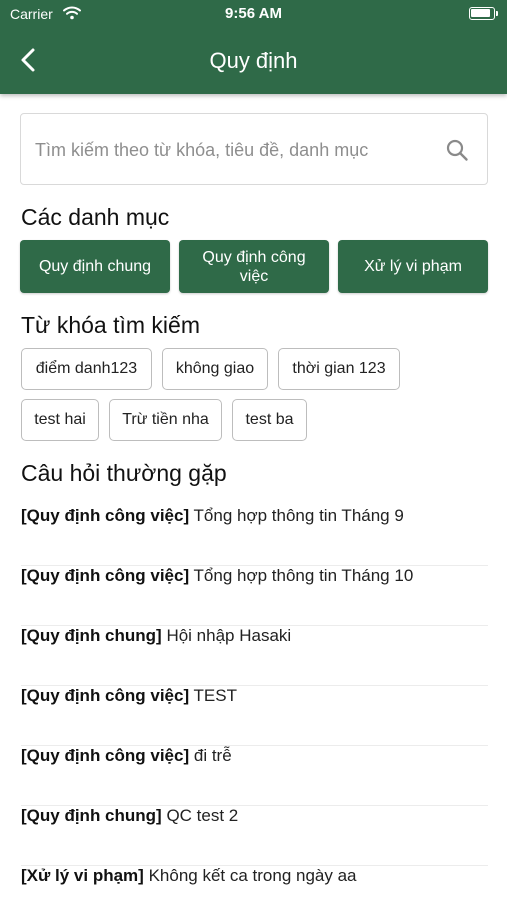  I want to click on keyword-chip: test ba, so click(269, 420).